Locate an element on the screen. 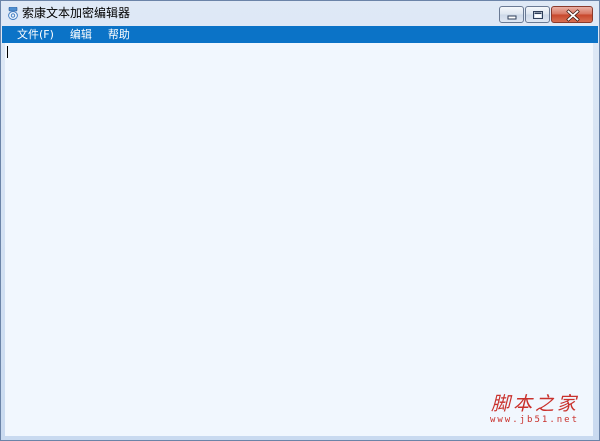 This screenshot has height=441, width=600. menu-bar: 文件(F) 编辑 帮助 is located at coordinates (300, 34).